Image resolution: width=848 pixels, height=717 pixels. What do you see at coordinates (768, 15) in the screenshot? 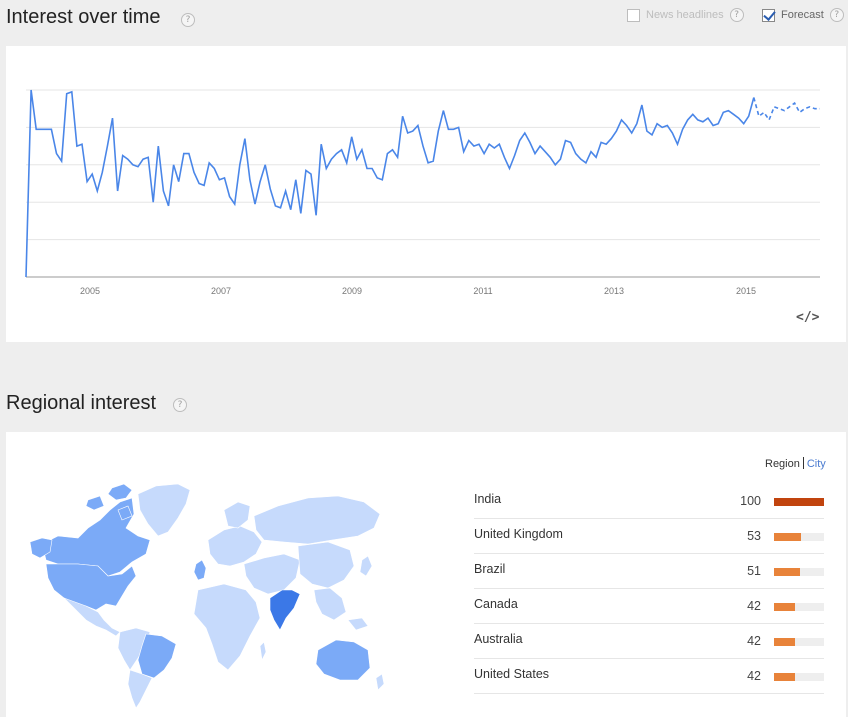
I see `forecast-checkbox` at bounding box center [768, 15].